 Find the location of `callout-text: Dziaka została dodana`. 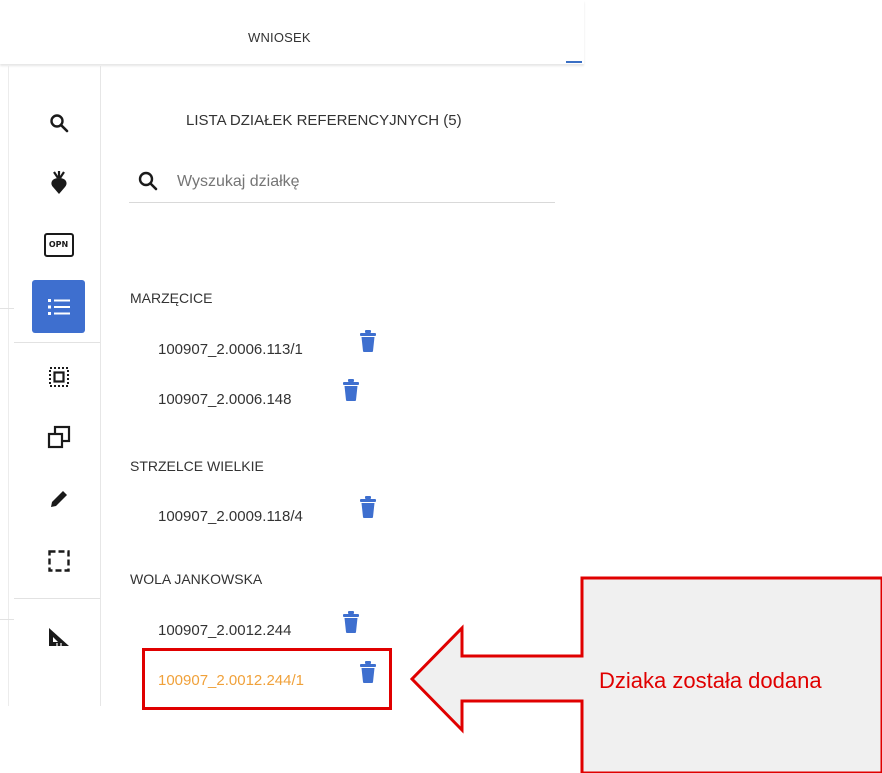

callout-text: Dziaka została dodana is located at coordinates (710, 680).